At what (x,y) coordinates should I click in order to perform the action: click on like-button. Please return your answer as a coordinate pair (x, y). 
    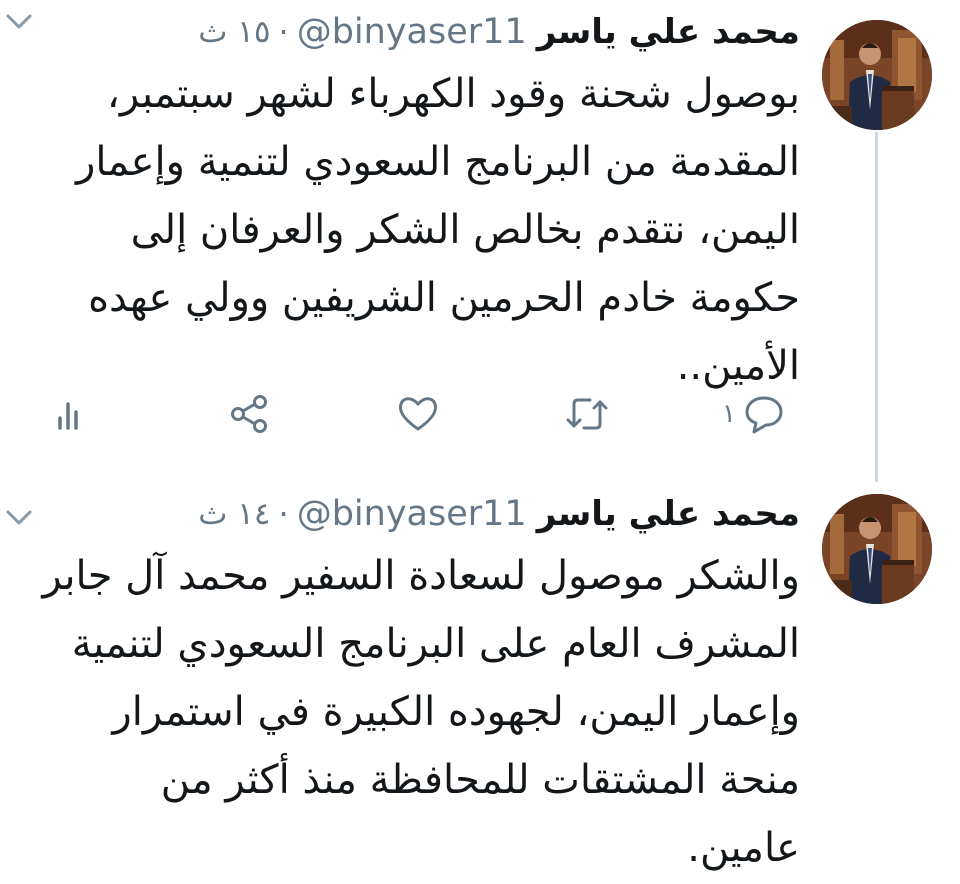
    Looking at the image, I should click on (418, 414).